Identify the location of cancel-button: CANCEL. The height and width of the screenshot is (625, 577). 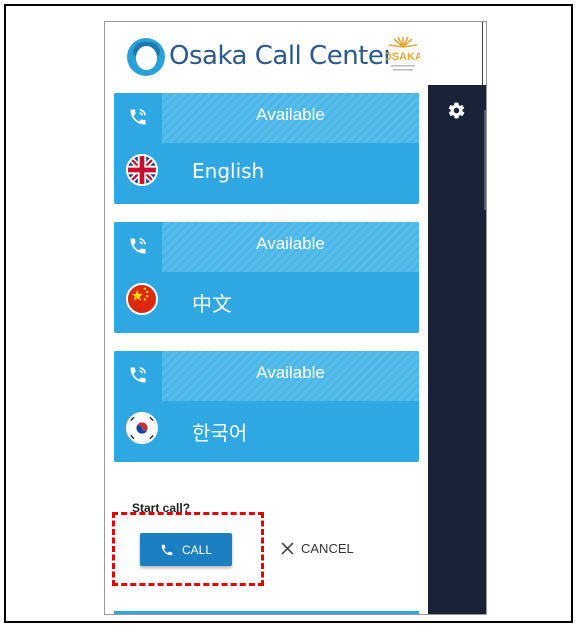
(317, 548).